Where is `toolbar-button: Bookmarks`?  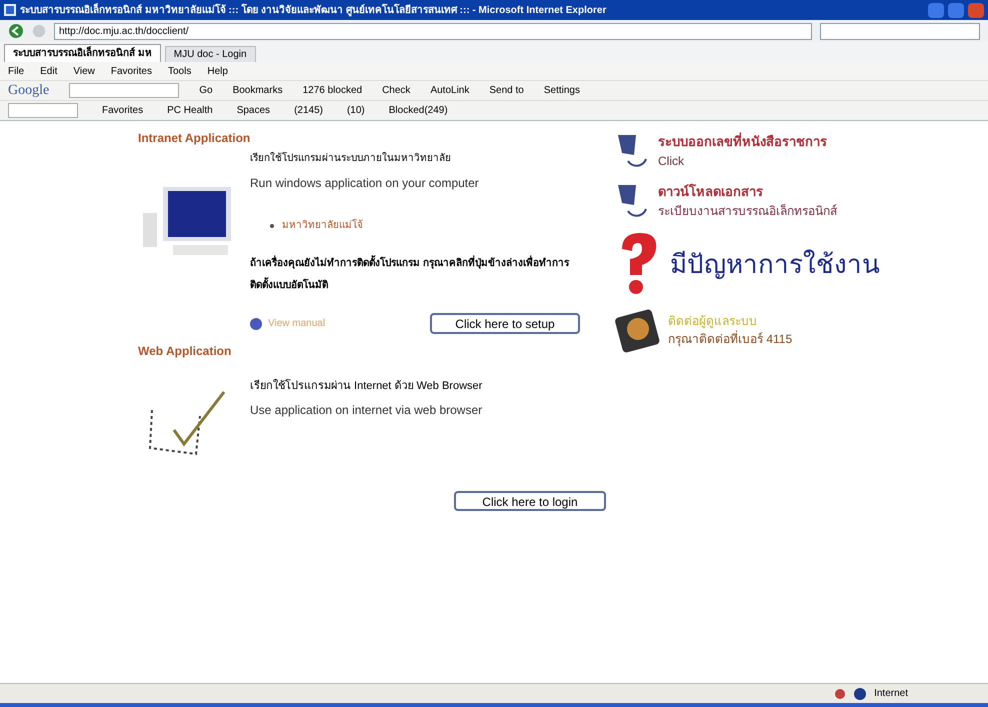 toolbar-button: Bookmarks is located at coordinates (257, 90).